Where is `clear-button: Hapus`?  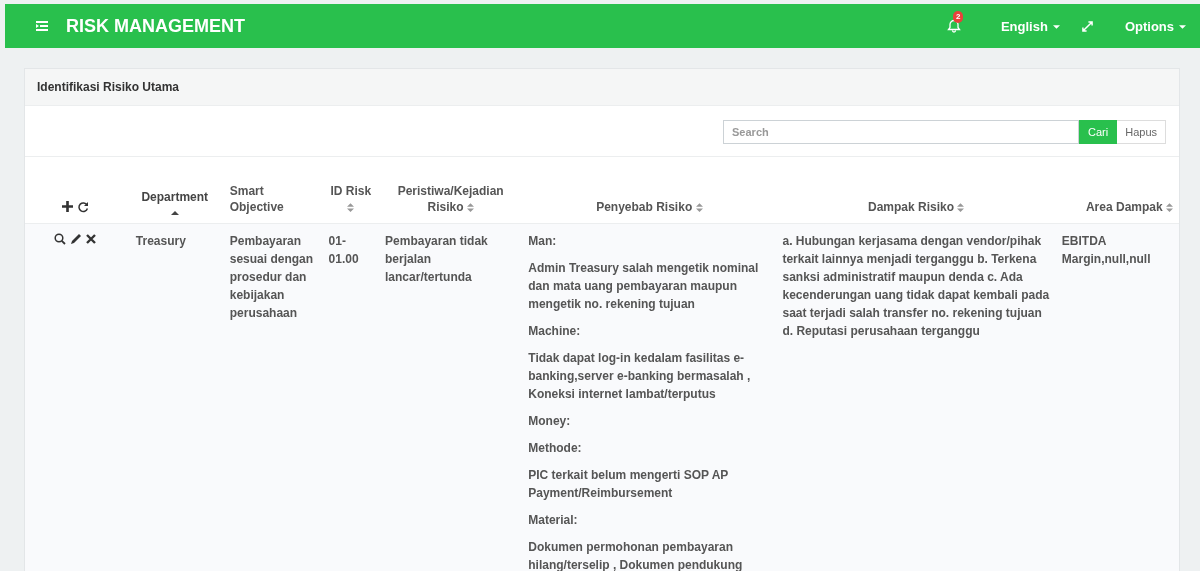
clear-button: Hapus is located at coordinates (1141, 132).